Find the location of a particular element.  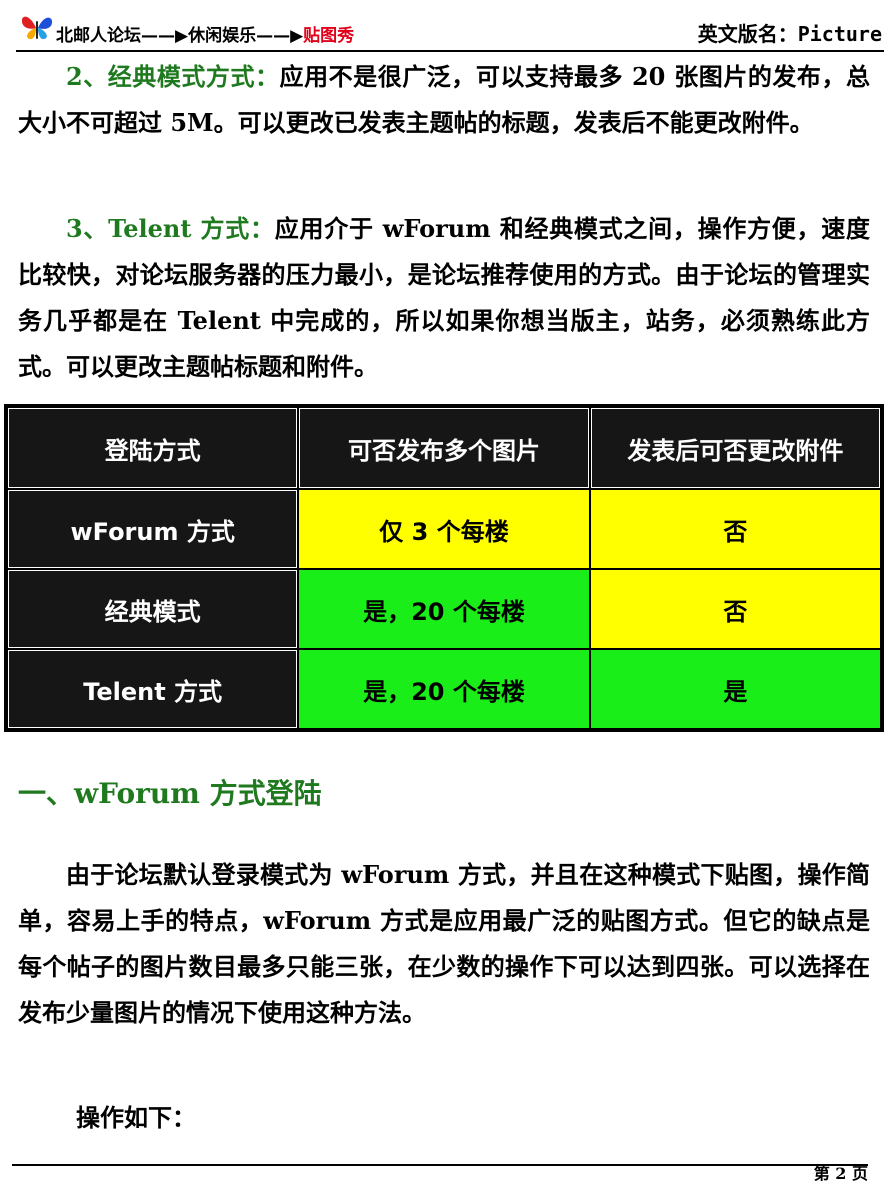

board-name-label: 英文版名： is located at coordinates (747, 34).